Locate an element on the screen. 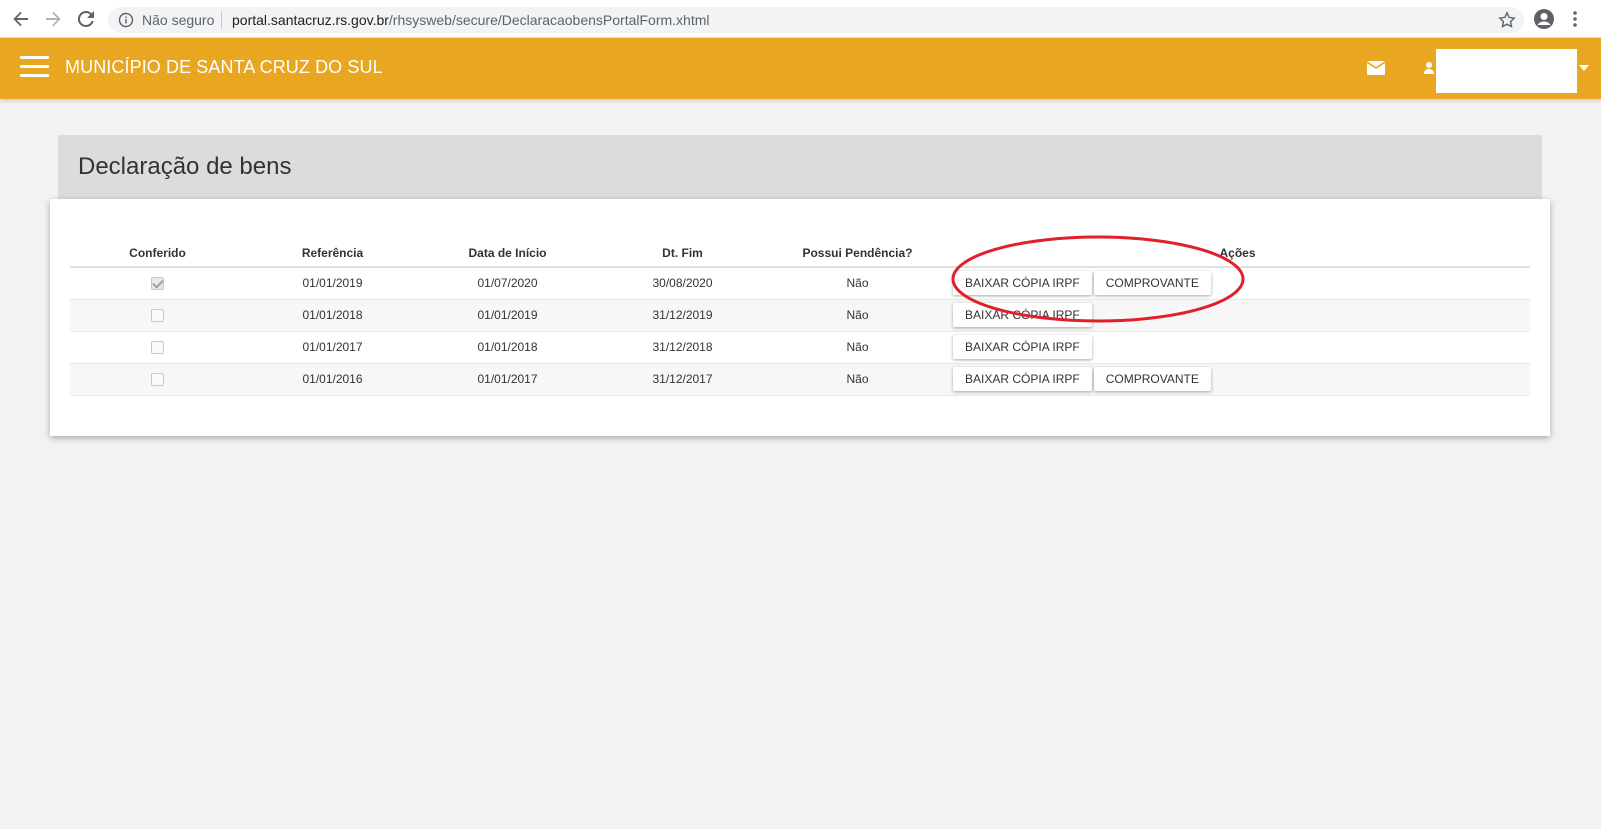  dt-fim-cell: 30/08/2020 is located at coordinates (682, 283).